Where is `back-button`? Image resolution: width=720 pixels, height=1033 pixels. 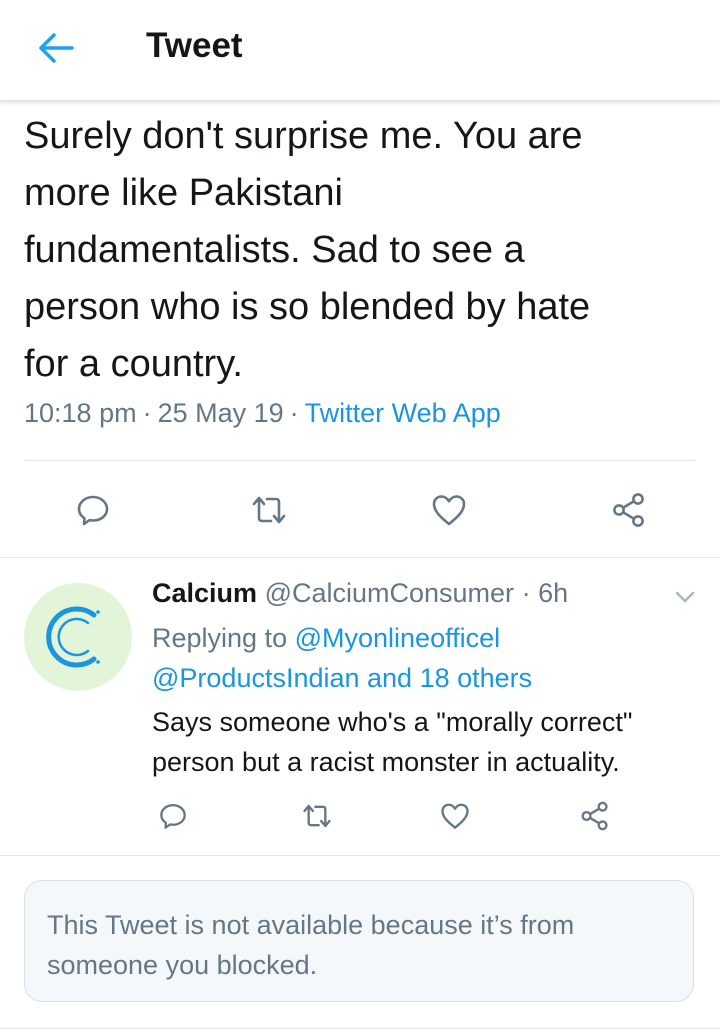
back-button is located at coordinates (56, 48).